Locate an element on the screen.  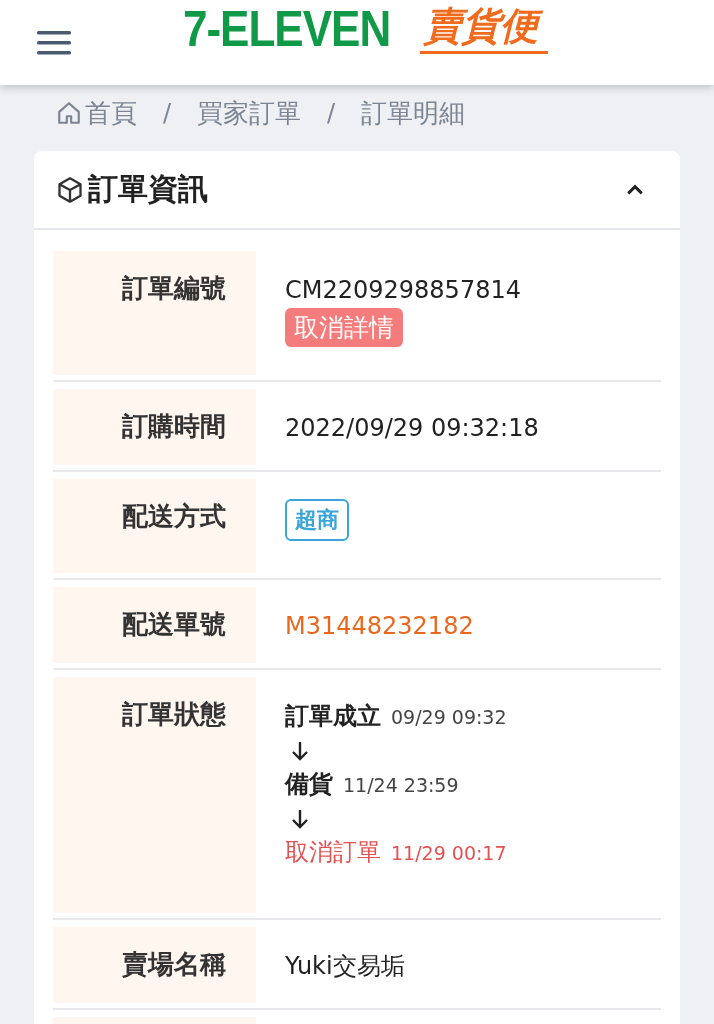
field-label: 配送方式 is located at coordinates (154, 526).